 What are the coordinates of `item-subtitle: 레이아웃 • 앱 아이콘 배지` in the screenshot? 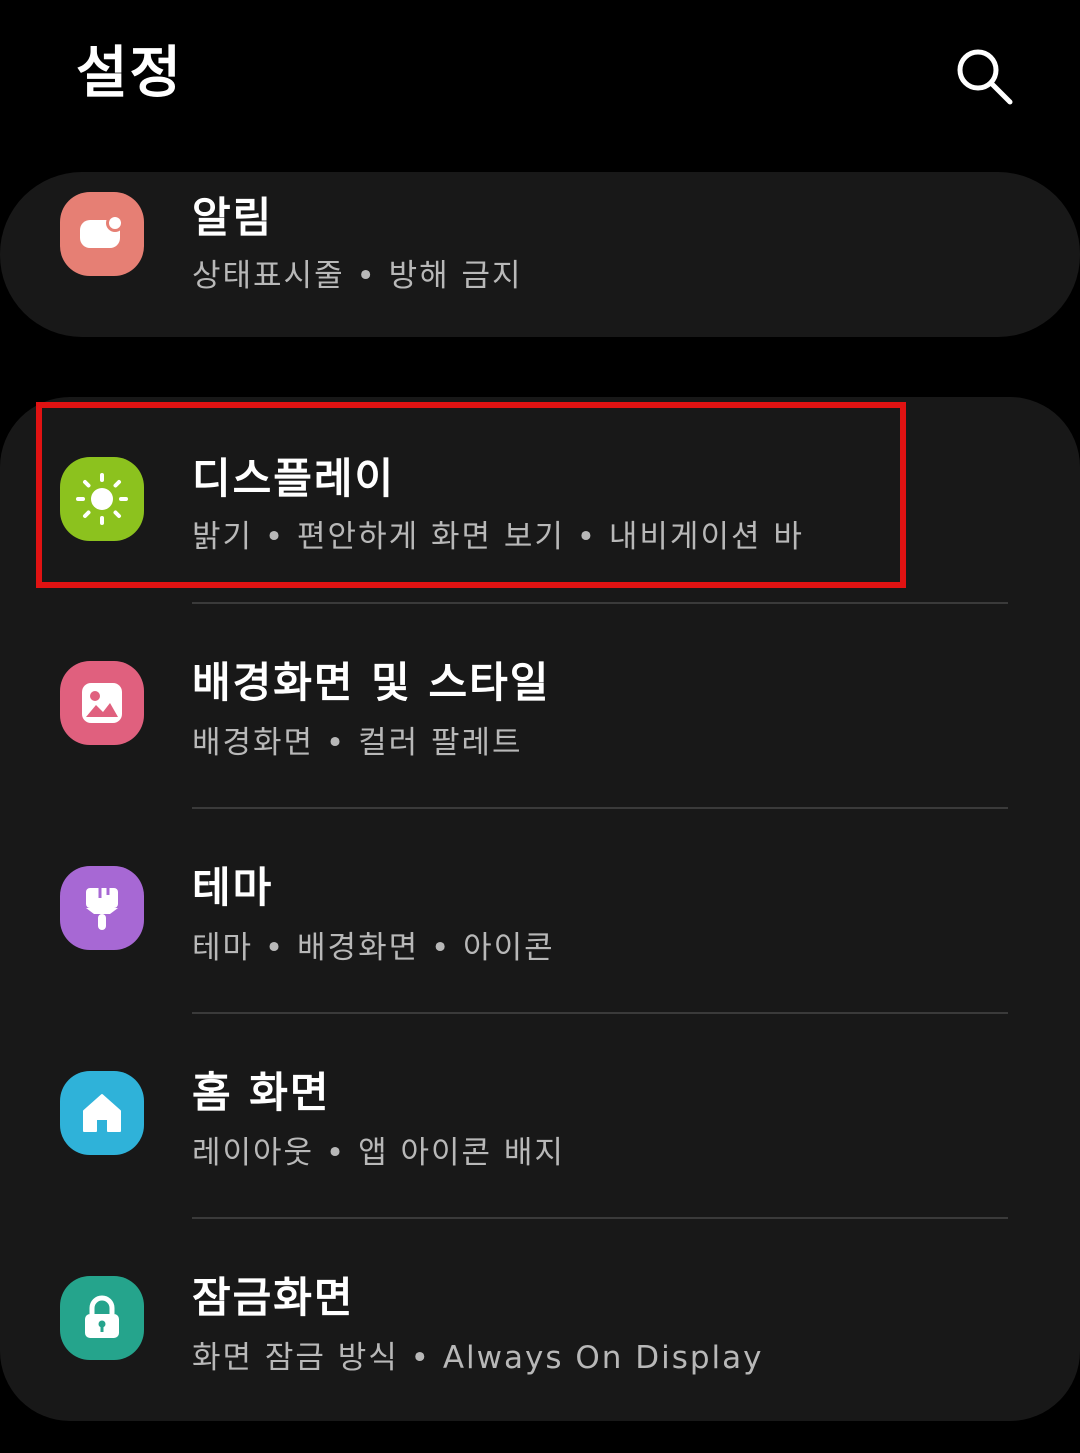 It's located at (378, 1153).